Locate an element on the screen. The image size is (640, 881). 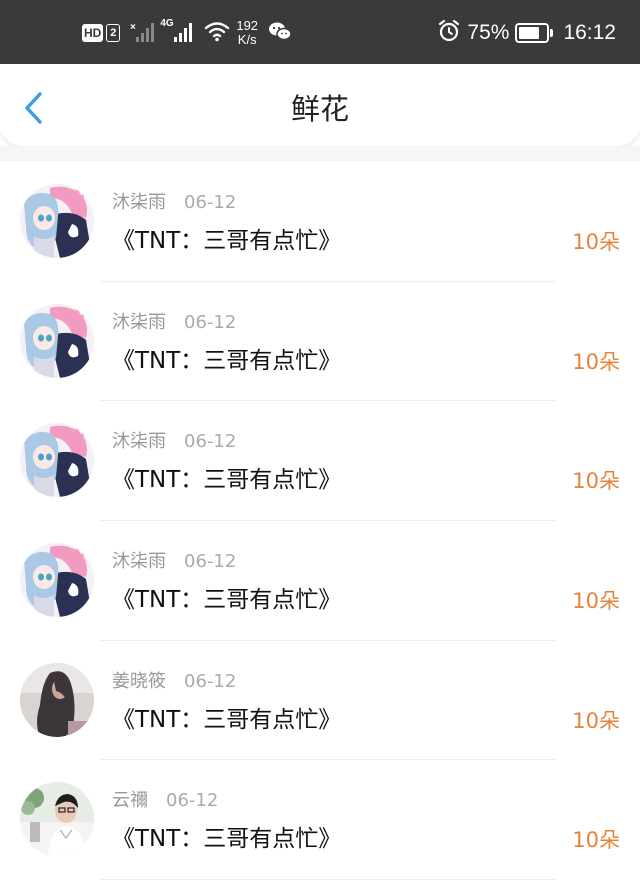
page-title: 鲜花 is located at coordinates (319, 109).